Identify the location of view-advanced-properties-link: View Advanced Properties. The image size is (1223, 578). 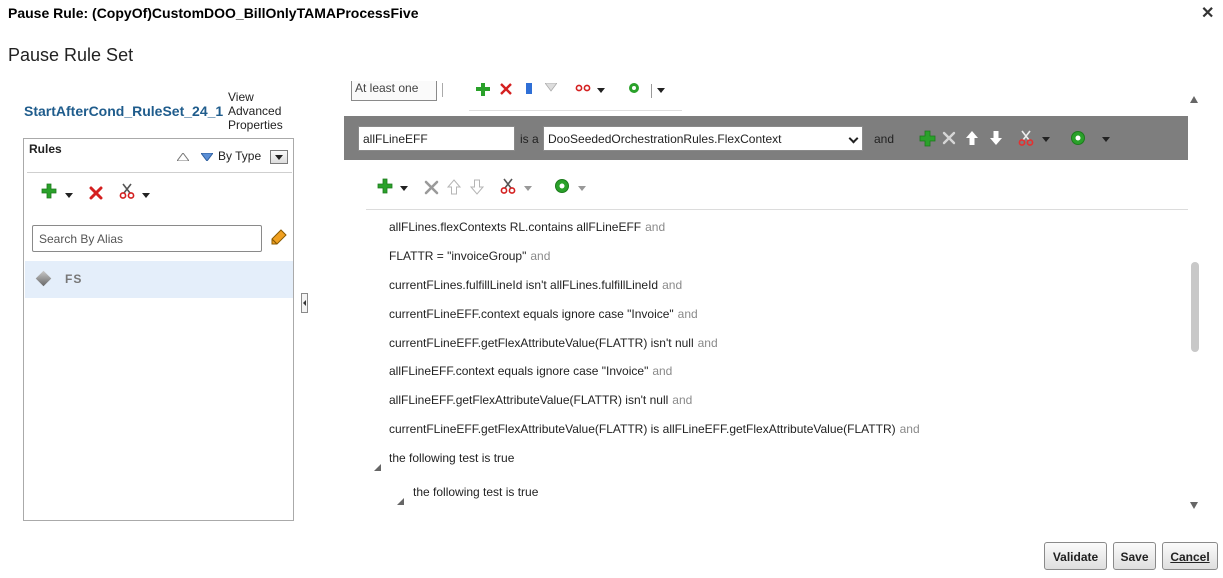
(263, 111).